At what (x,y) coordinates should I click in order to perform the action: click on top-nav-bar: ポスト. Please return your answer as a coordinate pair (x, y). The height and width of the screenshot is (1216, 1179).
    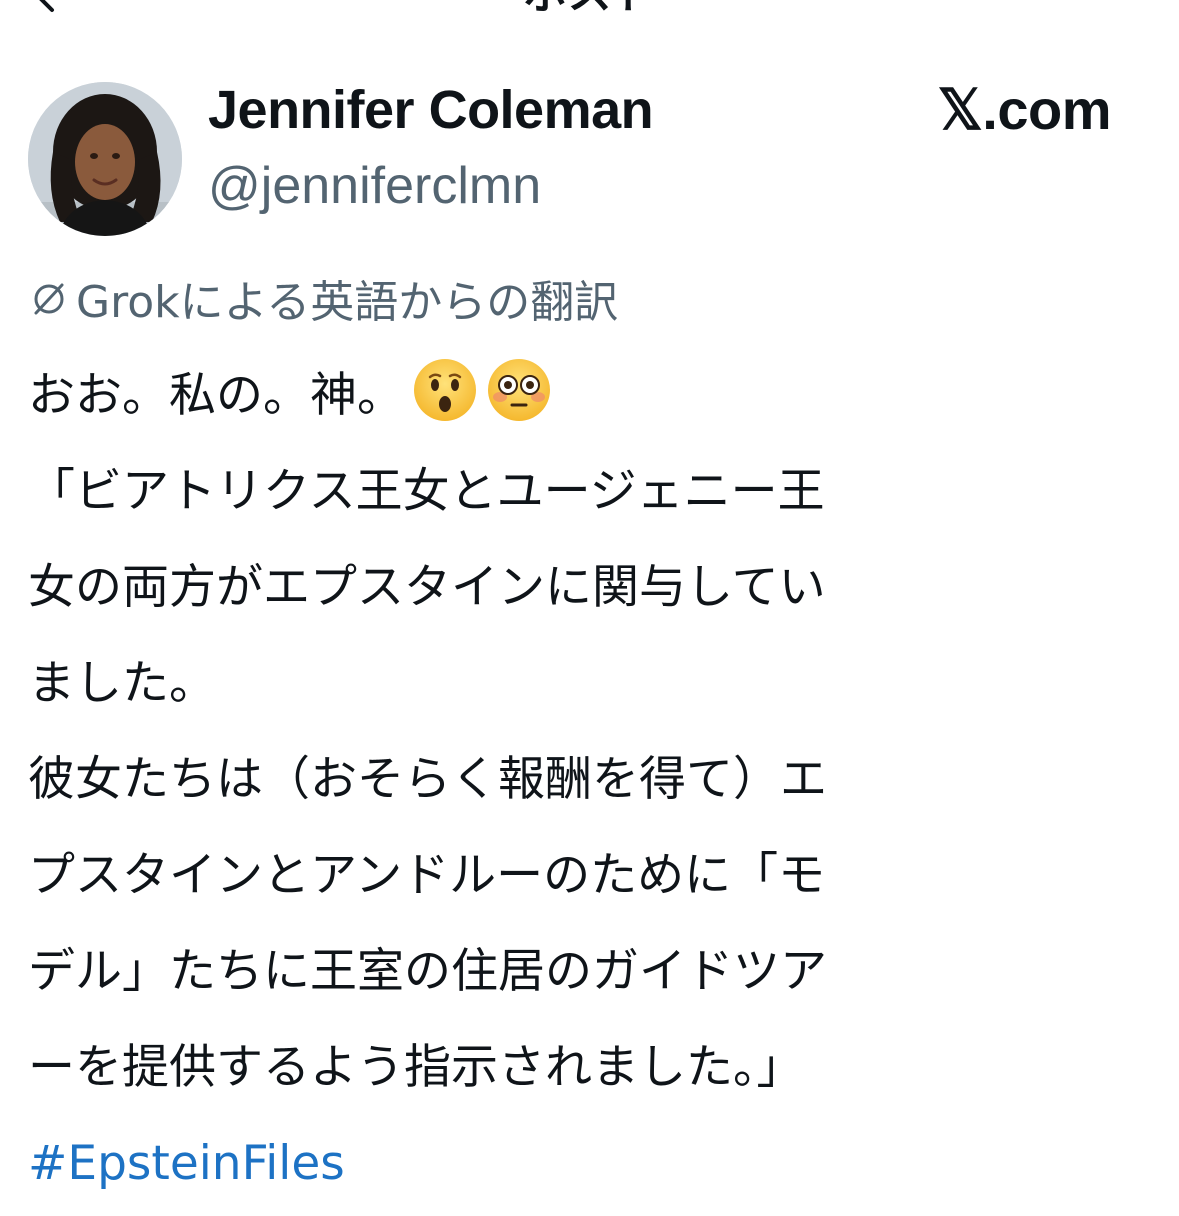
    Looking at the image, I should click on (589, 9).